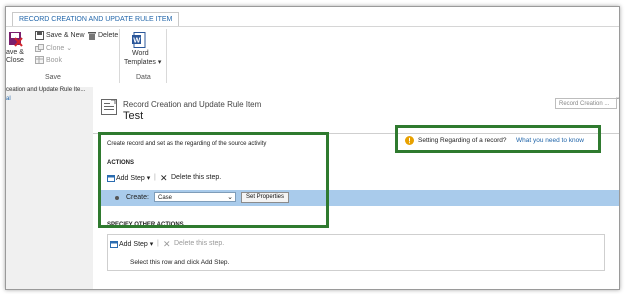 This screenshot has height=294, width=628. I want to click on empty-step-hint: Select this row and click Add Step., so click(179, 262).